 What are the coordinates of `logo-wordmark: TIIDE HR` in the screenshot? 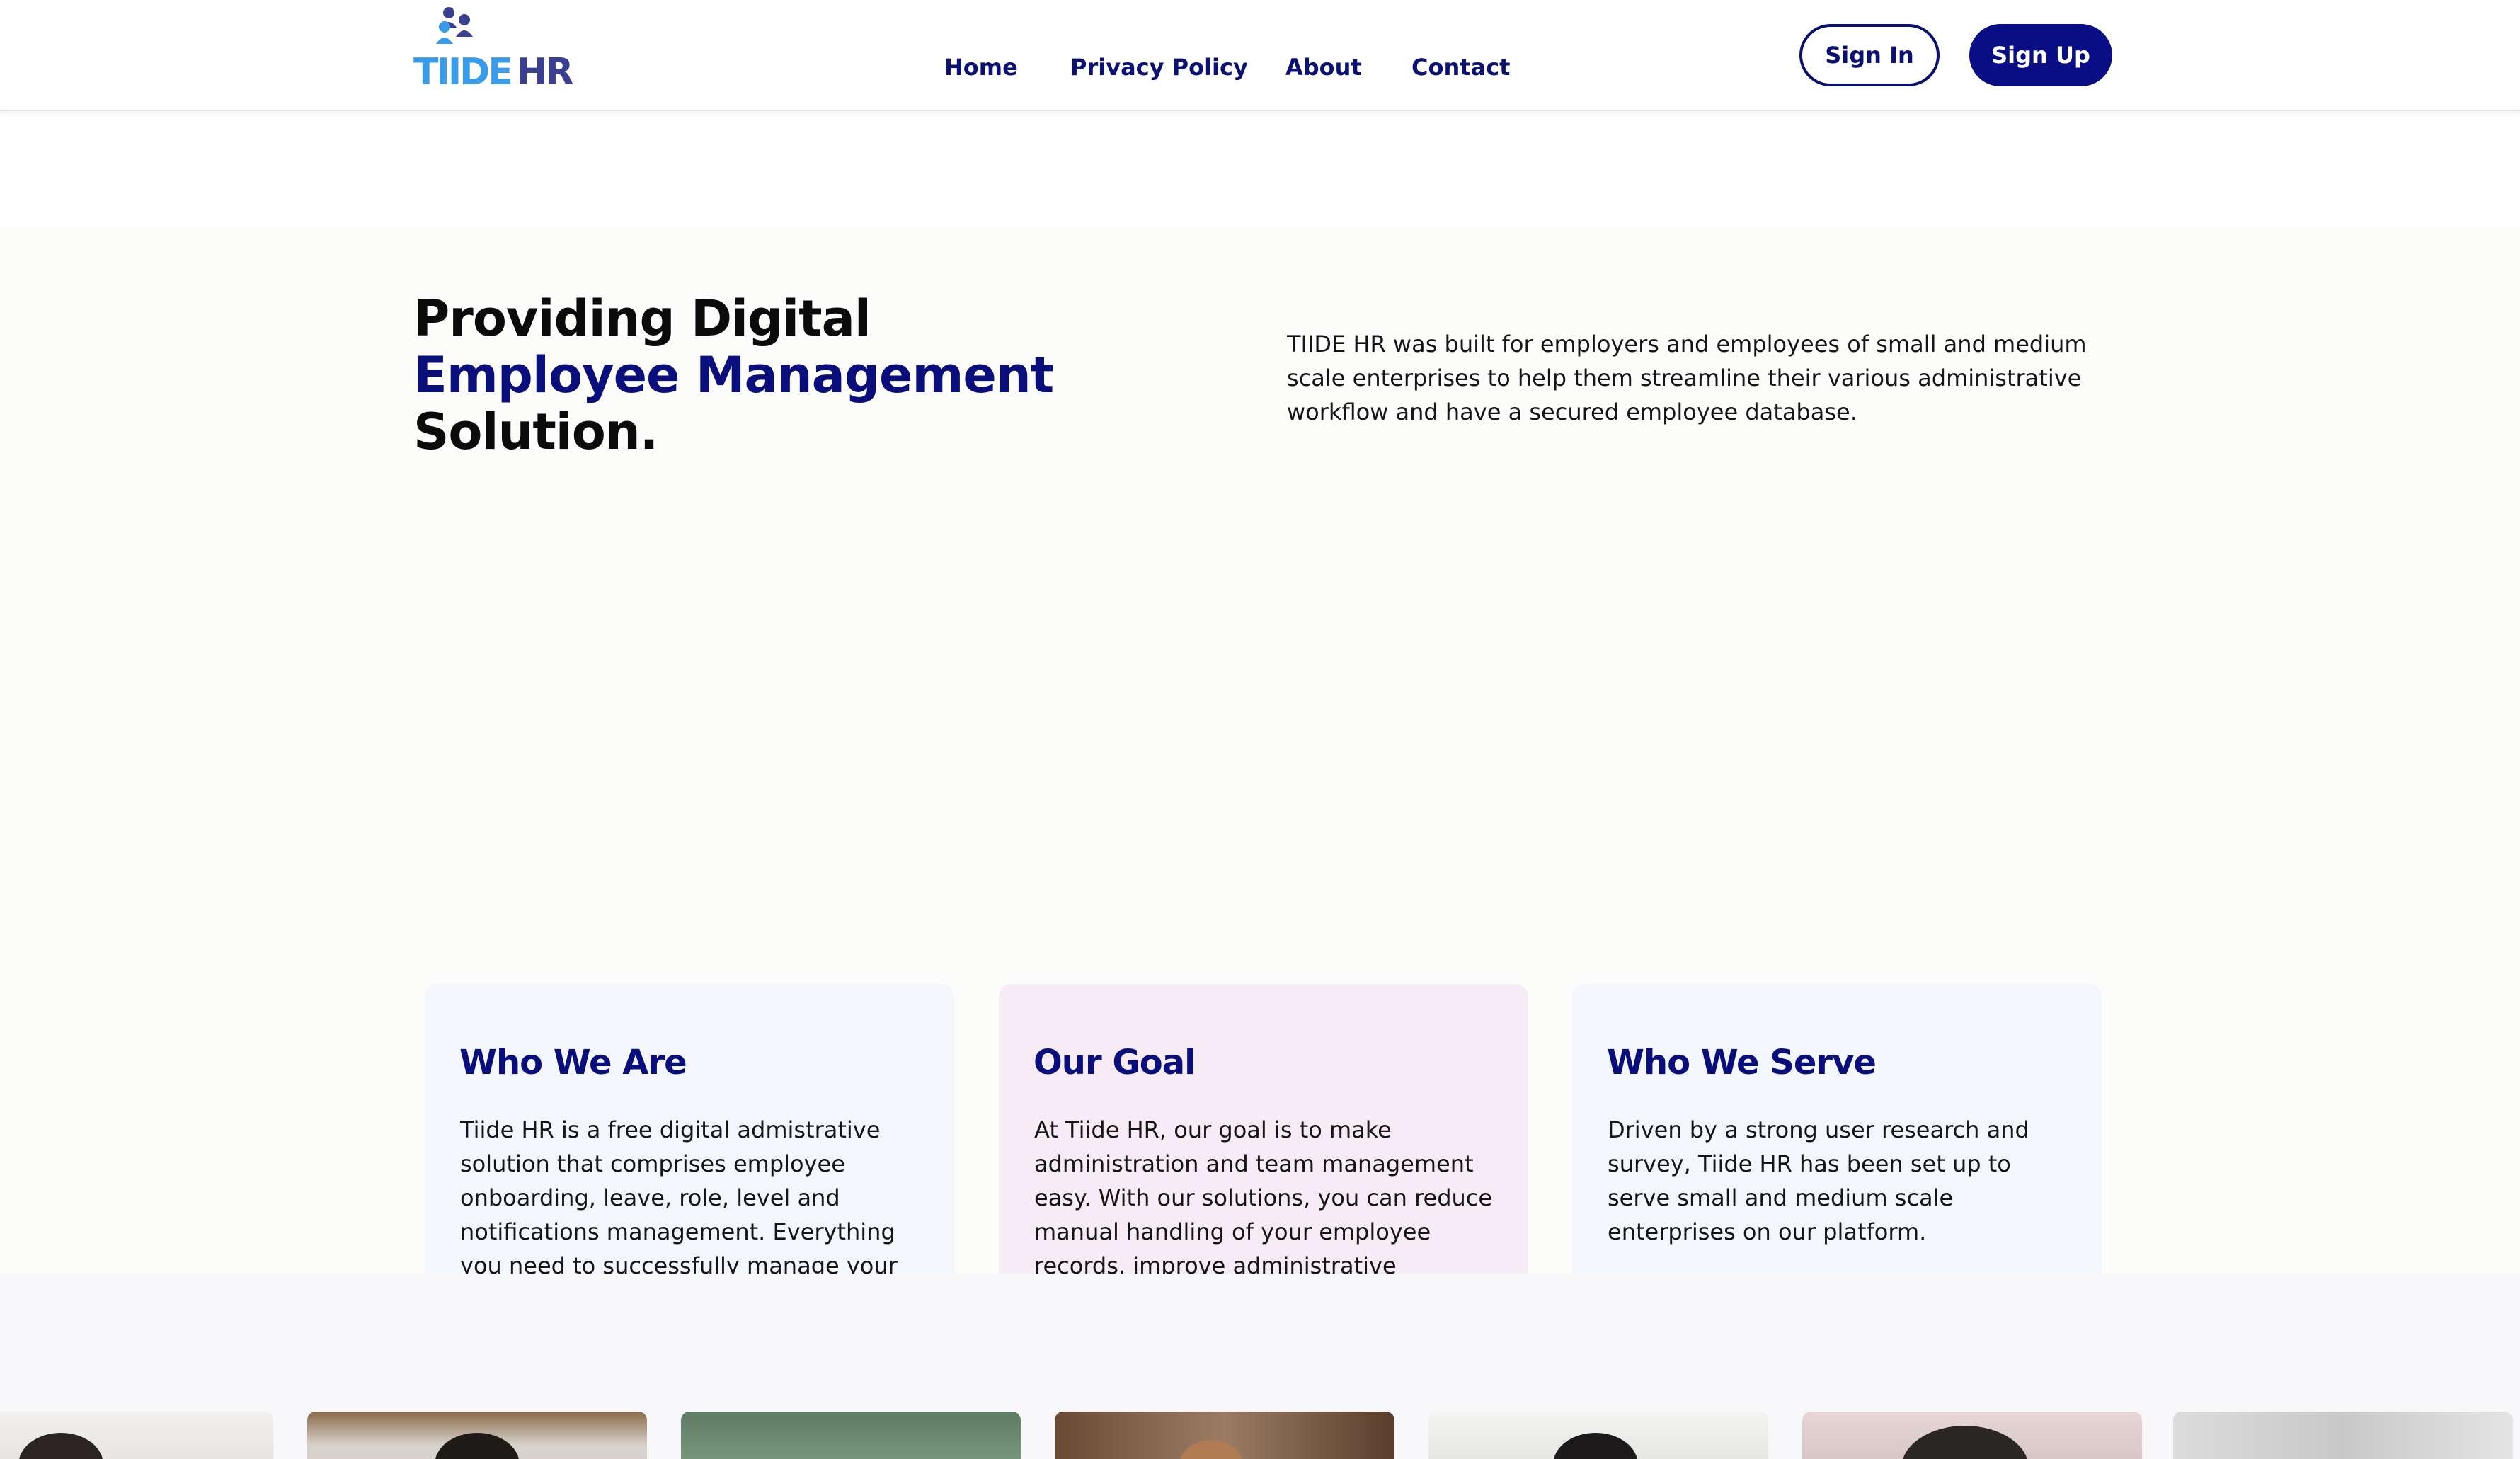 It's located at (493, 72).